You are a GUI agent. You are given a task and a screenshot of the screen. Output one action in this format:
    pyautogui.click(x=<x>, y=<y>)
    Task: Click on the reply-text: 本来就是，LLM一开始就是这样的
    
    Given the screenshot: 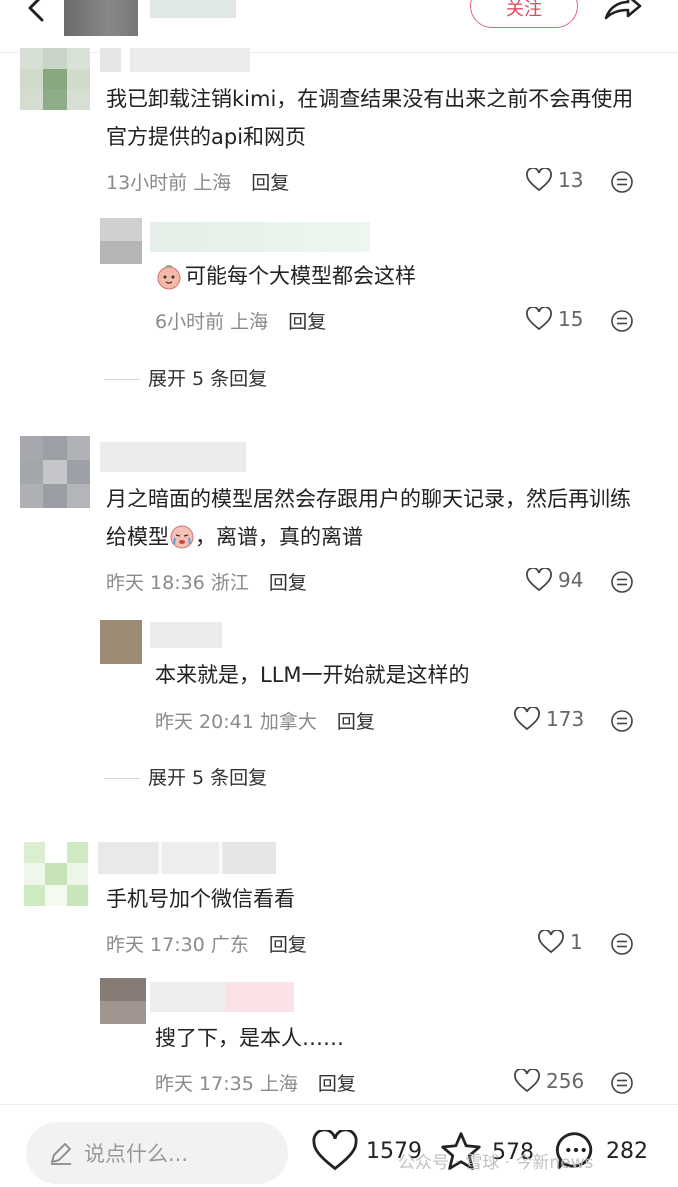 What is the action you would take?
    pyautogui.click(x=312, y=675)
    